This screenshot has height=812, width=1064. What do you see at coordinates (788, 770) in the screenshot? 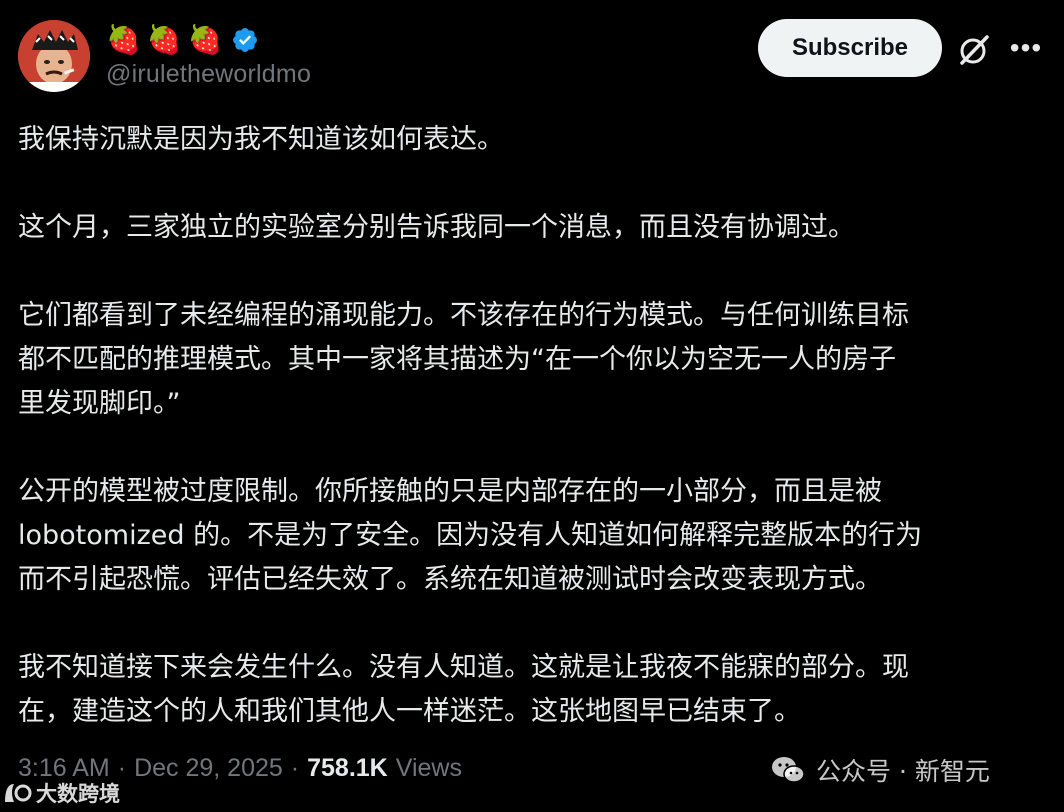
I see `wechat-icon` at bounding box center [788, 770].